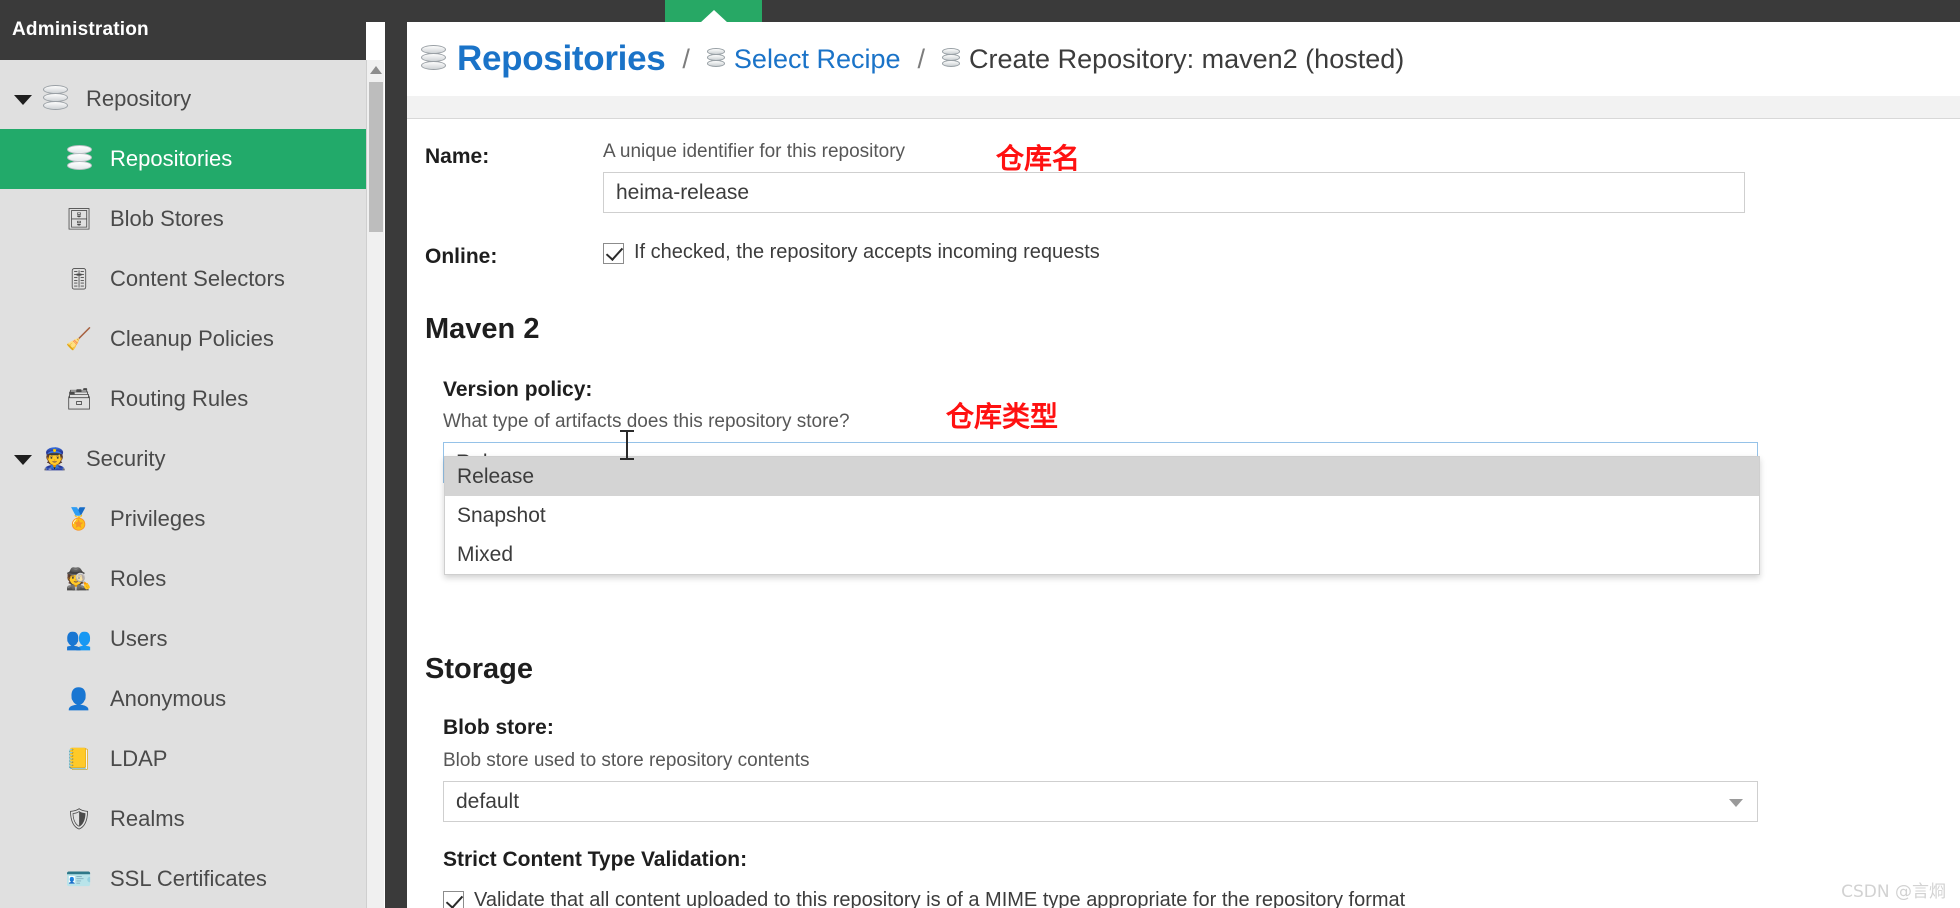 The height and width of the screenshot is (908, 1960). I want to click on breadcrumb-root: Repositories, so click(543, 59).